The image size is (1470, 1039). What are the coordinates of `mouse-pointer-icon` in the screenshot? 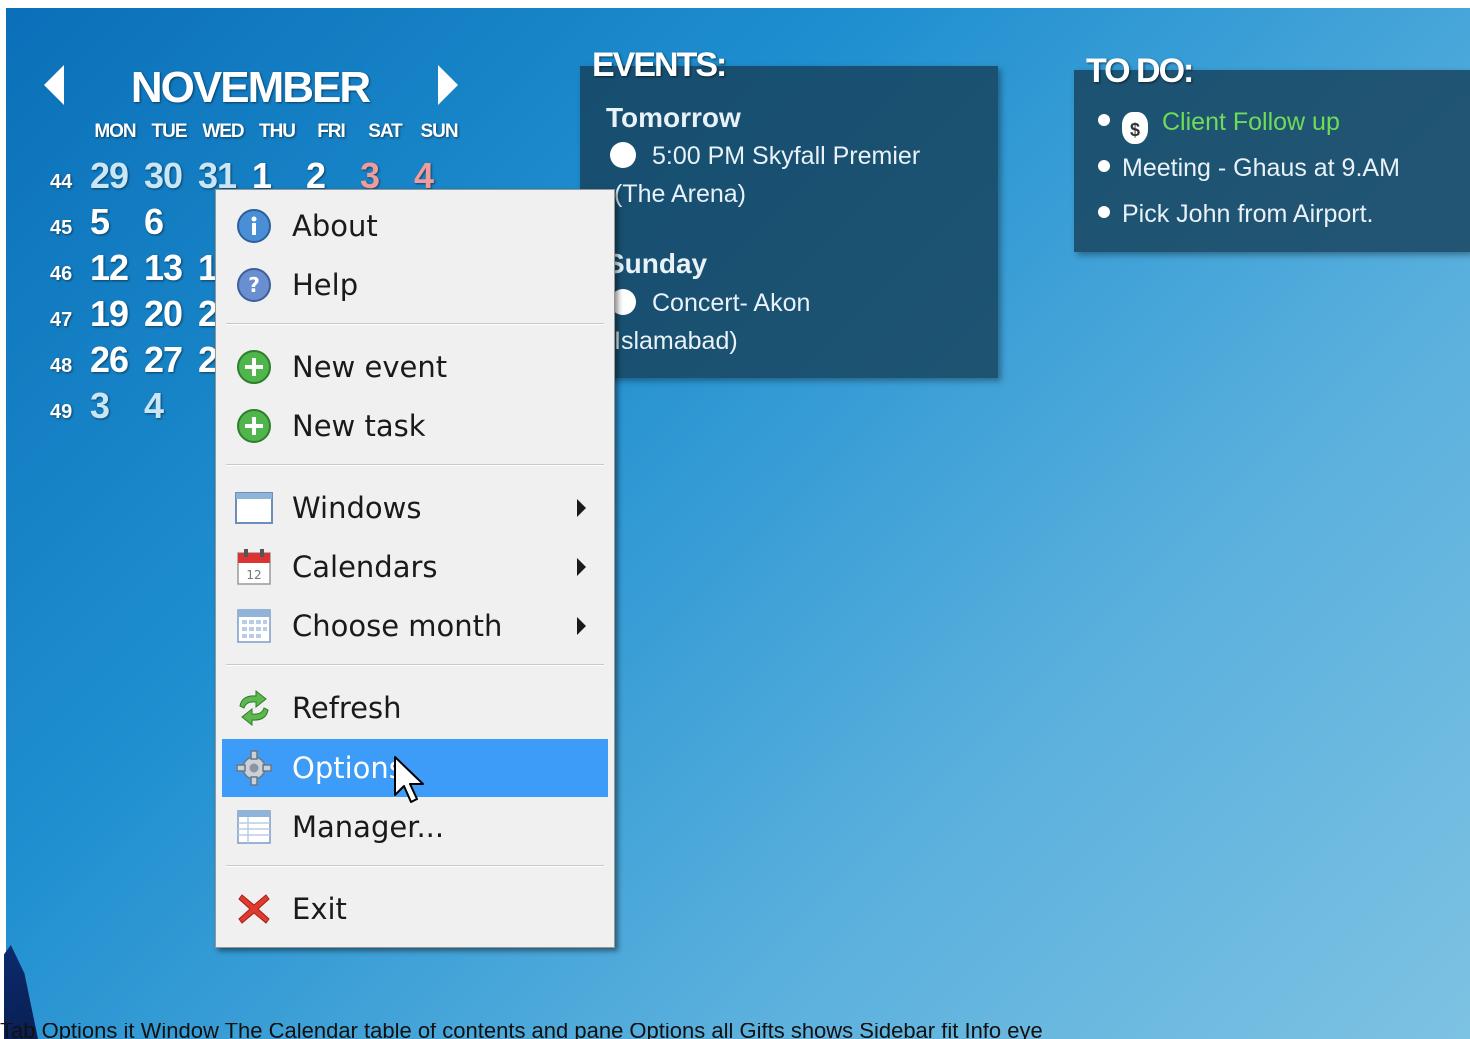 It's located at (409, 779).